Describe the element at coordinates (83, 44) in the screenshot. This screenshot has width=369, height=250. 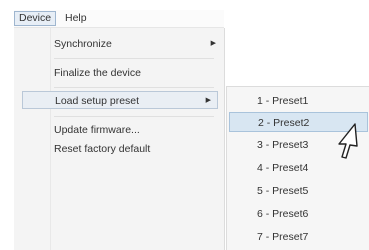
I see `menu-item-label: Synchronize` at that location.